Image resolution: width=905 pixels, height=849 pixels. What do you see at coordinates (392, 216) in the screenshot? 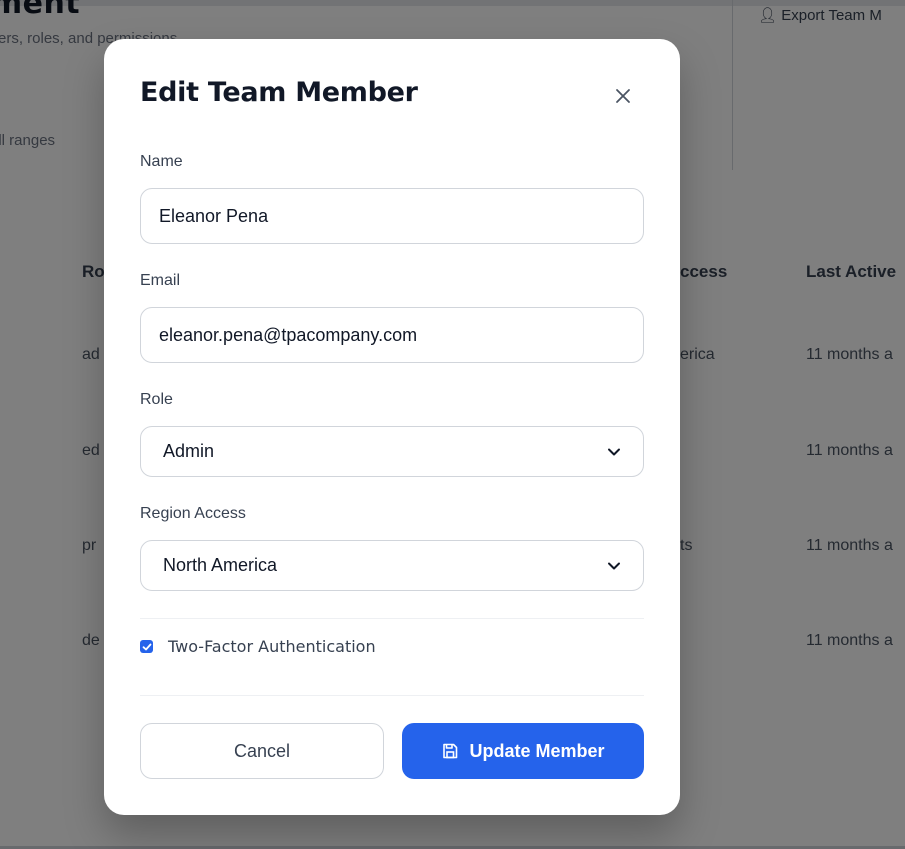
I see `name-input` at bounding box center [392, 216].